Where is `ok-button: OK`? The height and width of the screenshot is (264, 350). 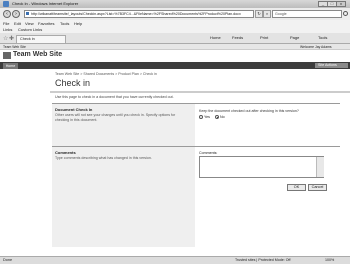
ok-button: OK is located at coordinates (296, 187).